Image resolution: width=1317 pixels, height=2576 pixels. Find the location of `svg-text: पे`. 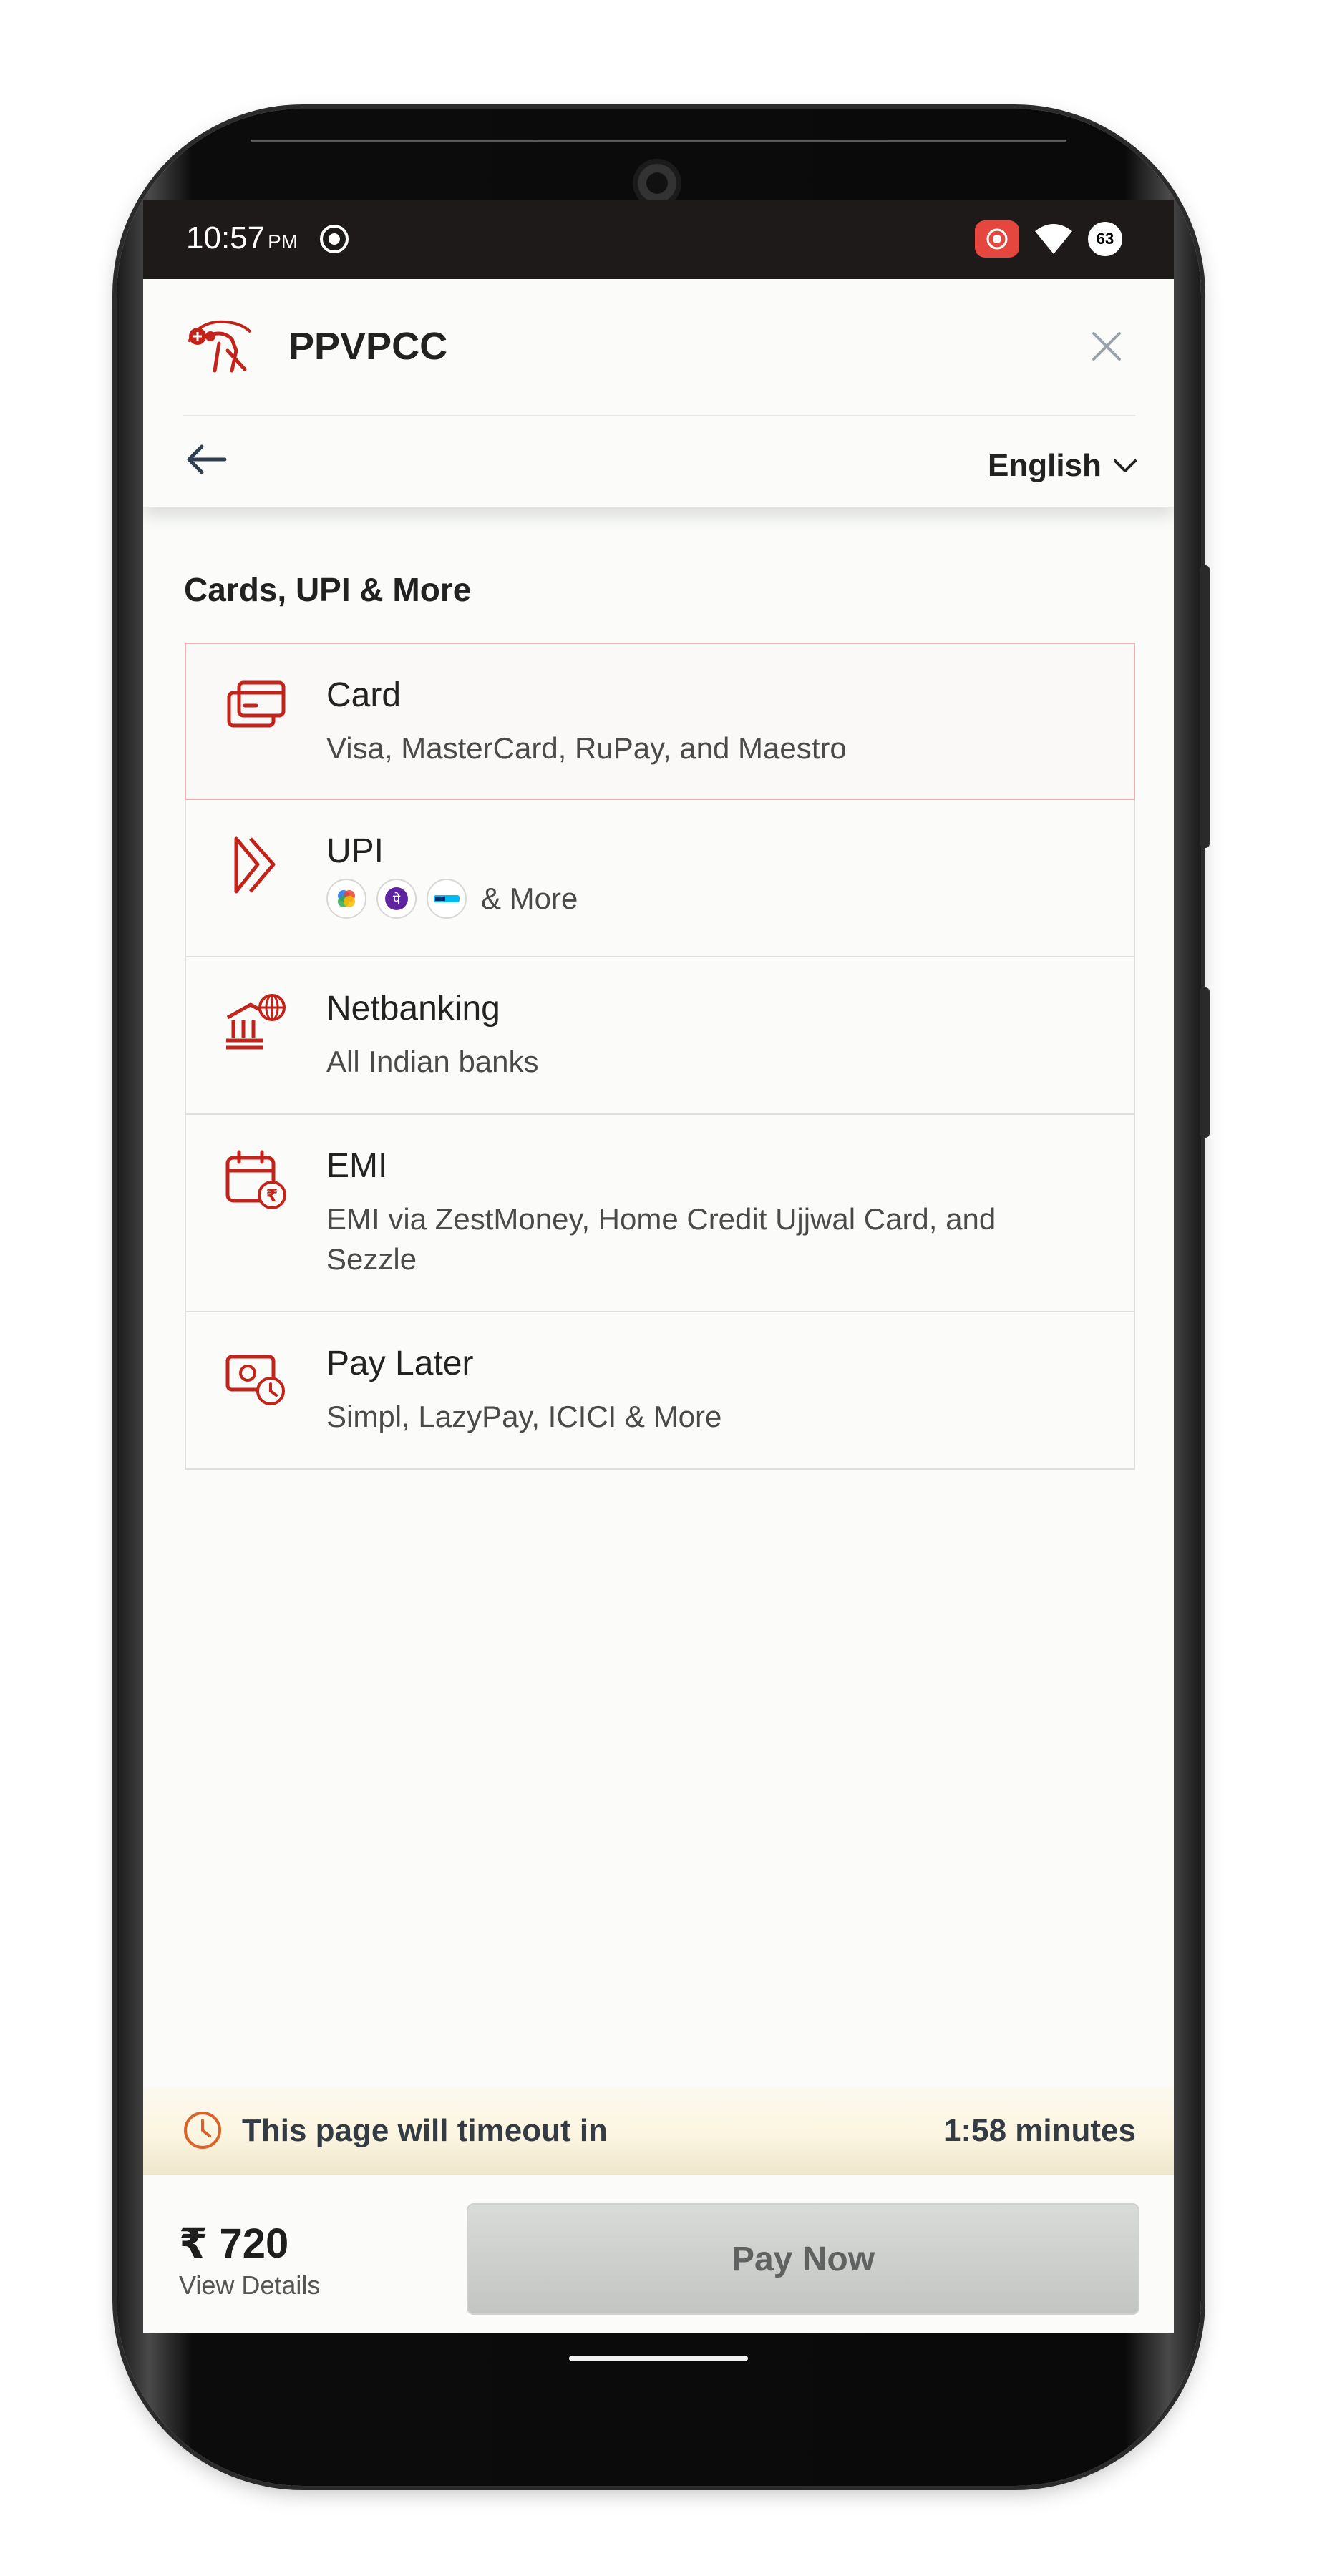

svg-text: पे is located at coordinates (397, 899).